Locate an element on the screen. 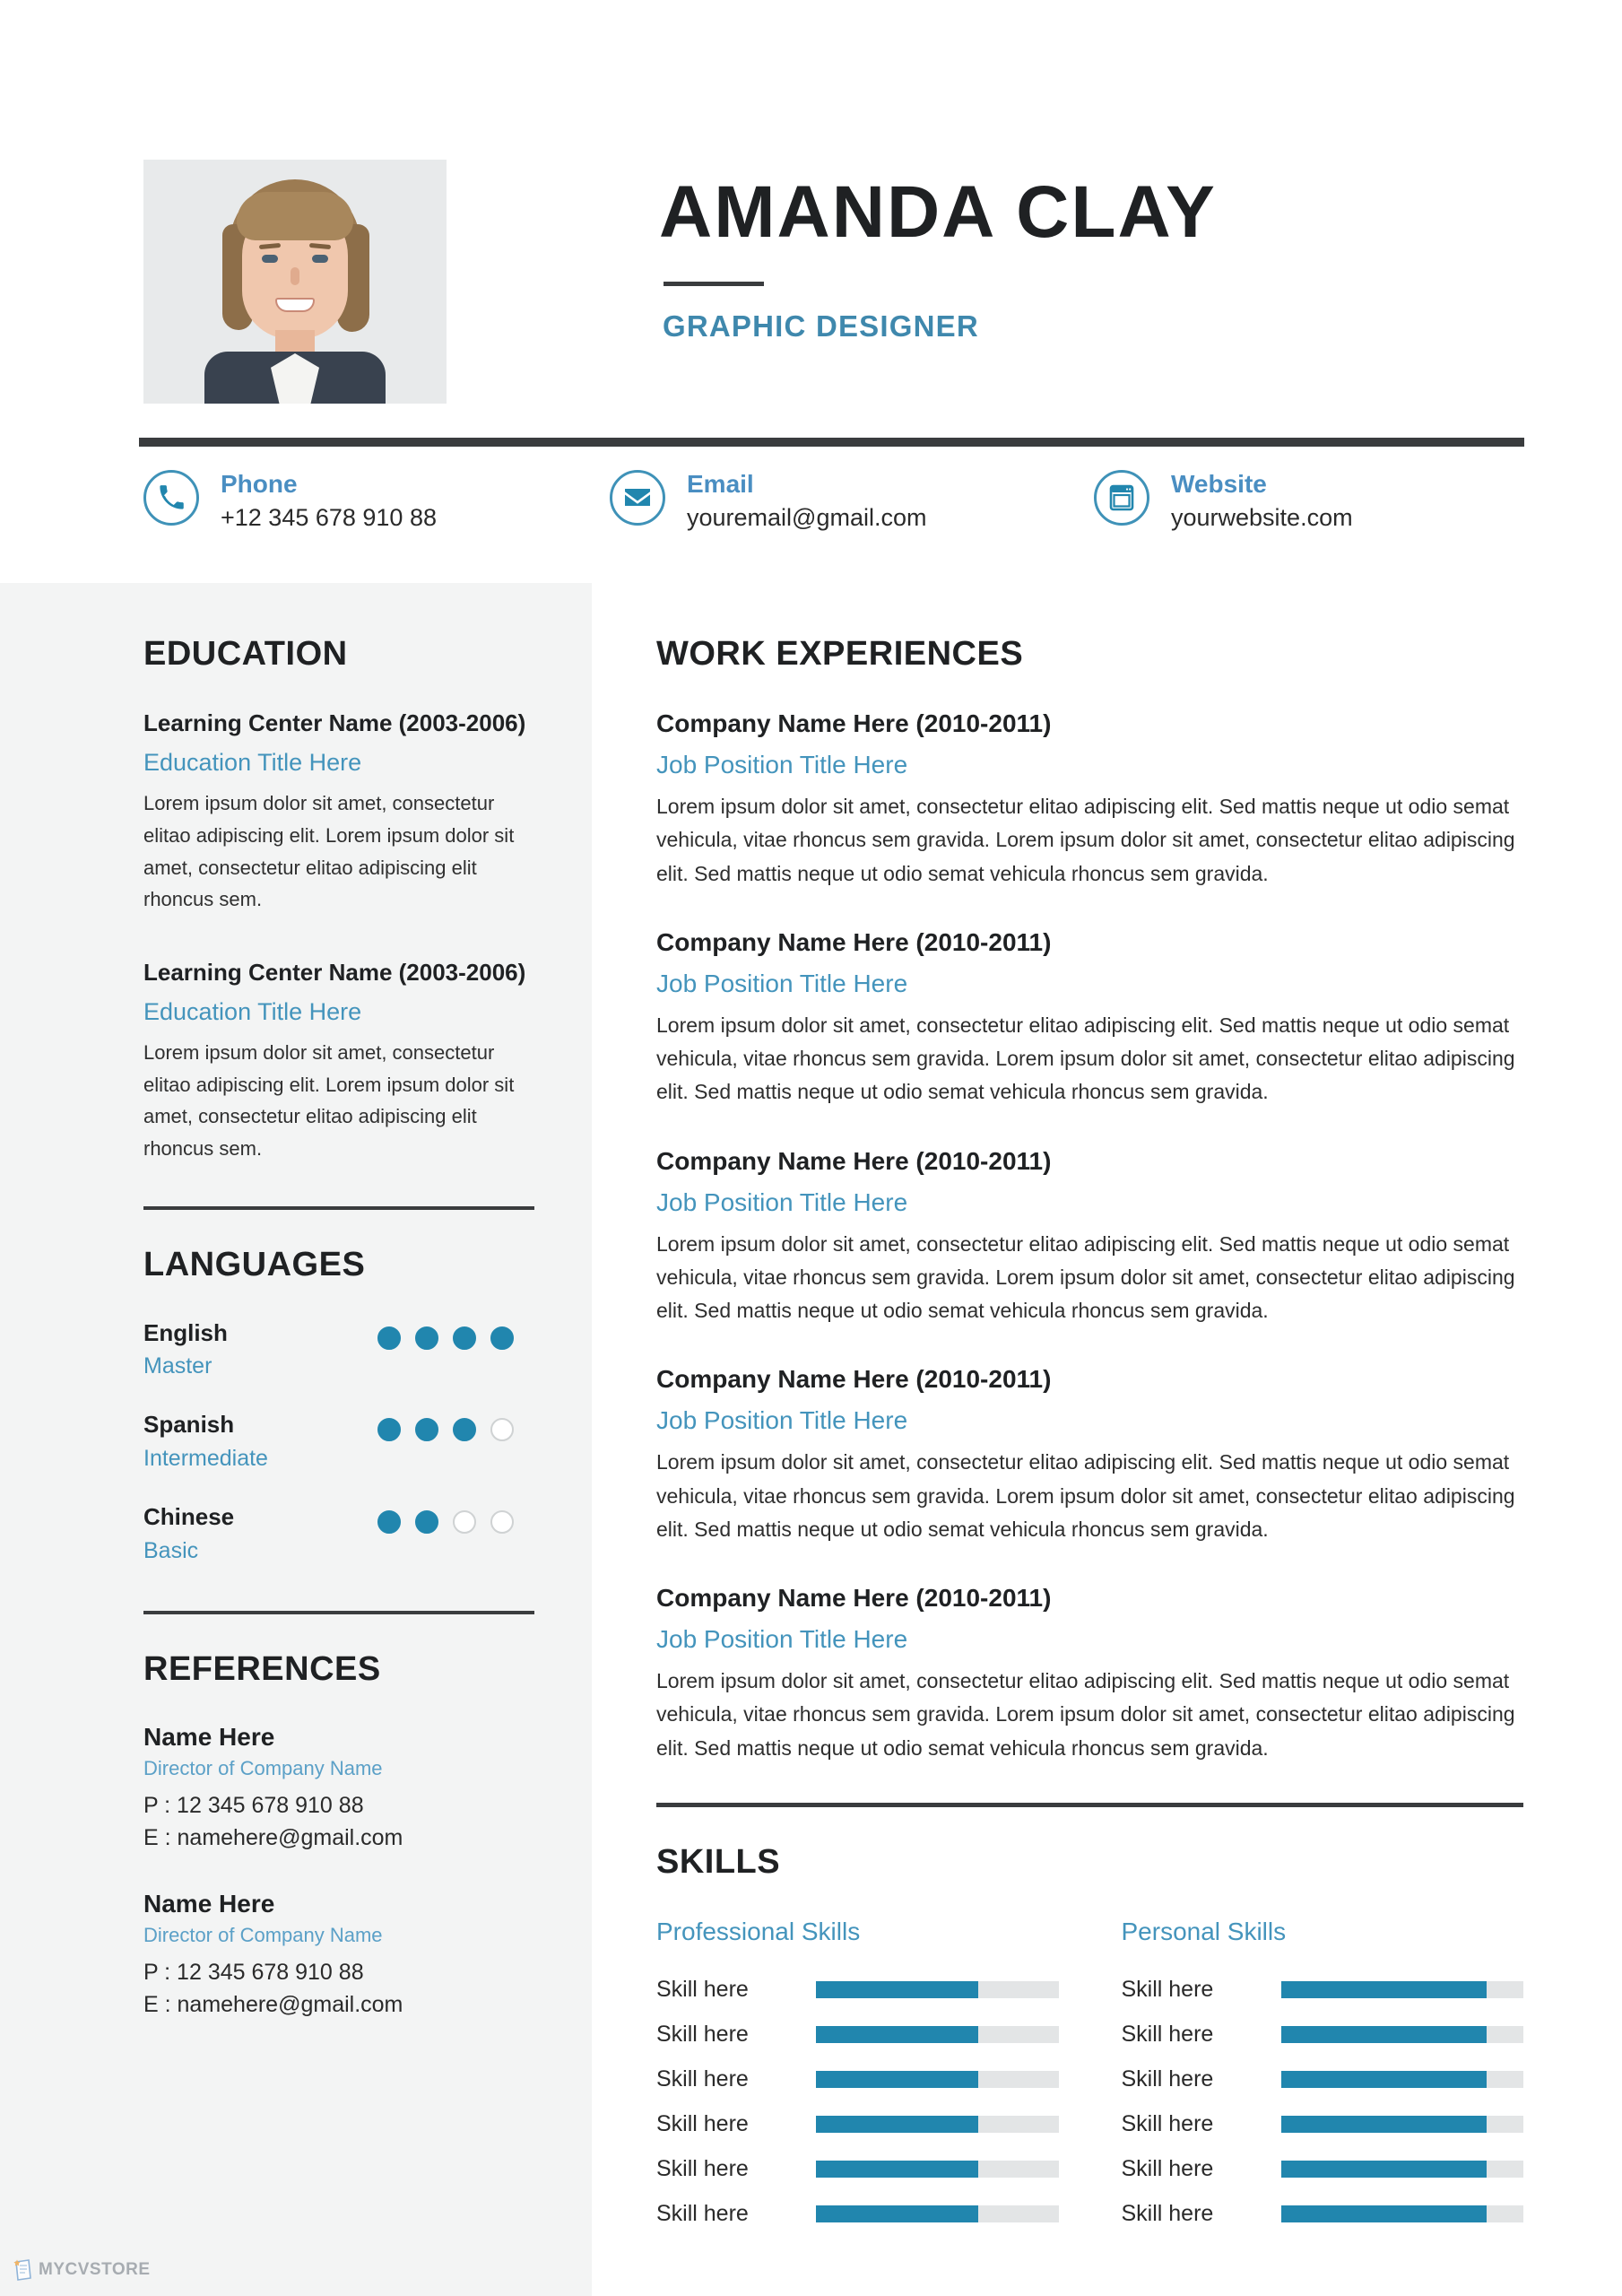 The image size is (1622, 2296). contact-email: Email youremail@gmail.com is located at coordinates (852, 517).